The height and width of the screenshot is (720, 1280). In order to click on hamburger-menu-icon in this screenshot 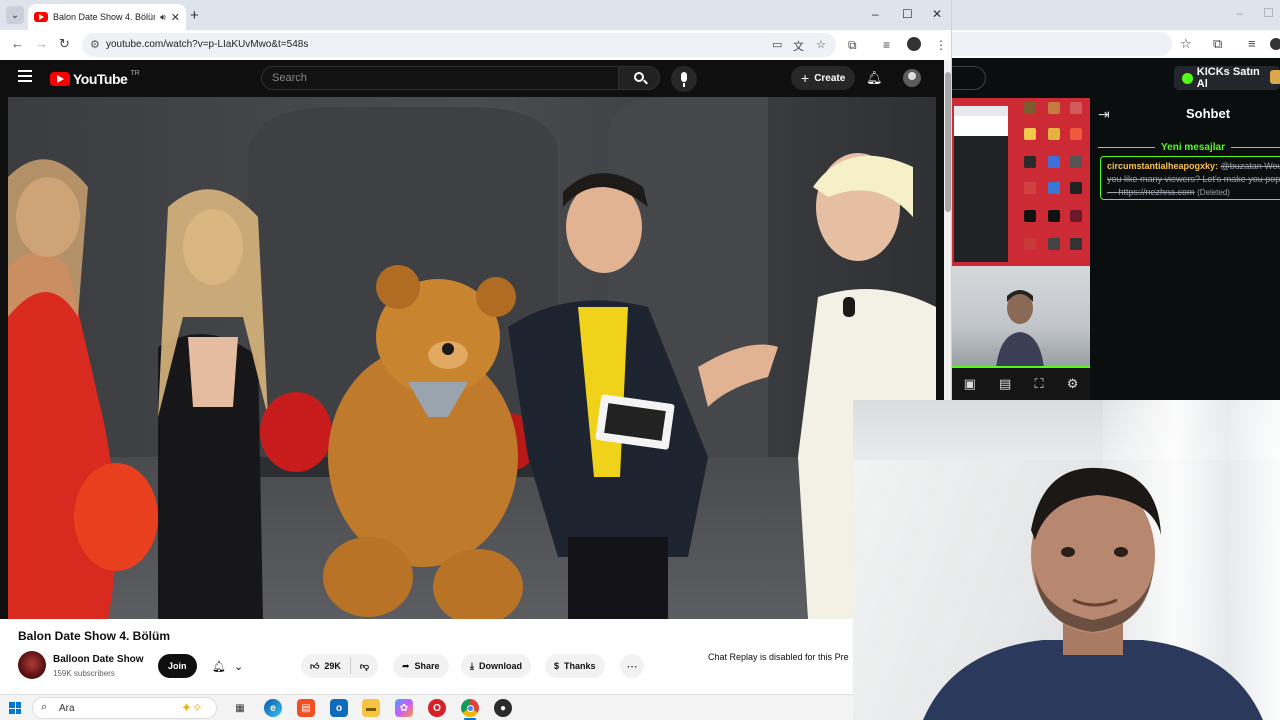, I will do `click(25, 76)`.